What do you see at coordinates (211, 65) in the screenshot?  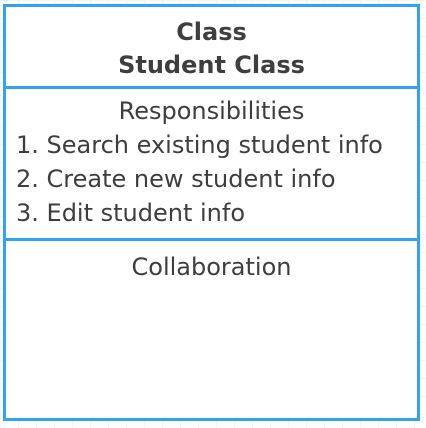 I see `class-name: Student Class` at bounding box center [211, 65].